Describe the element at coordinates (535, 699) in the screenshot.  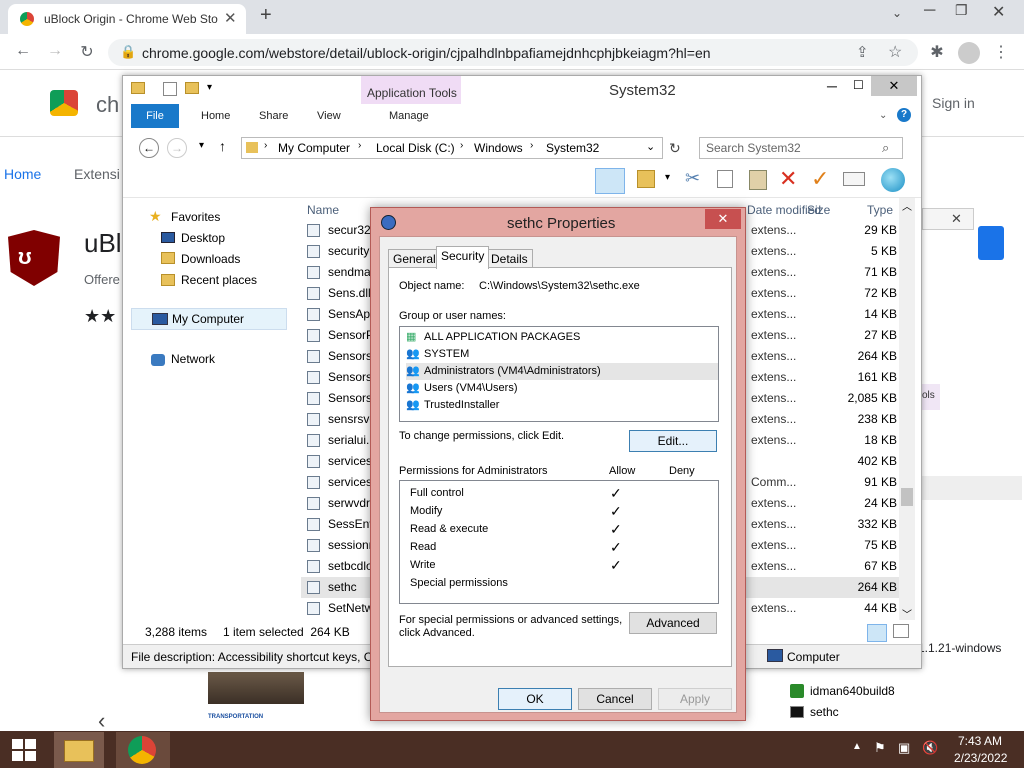
I see `ok-button: OK` at that location.